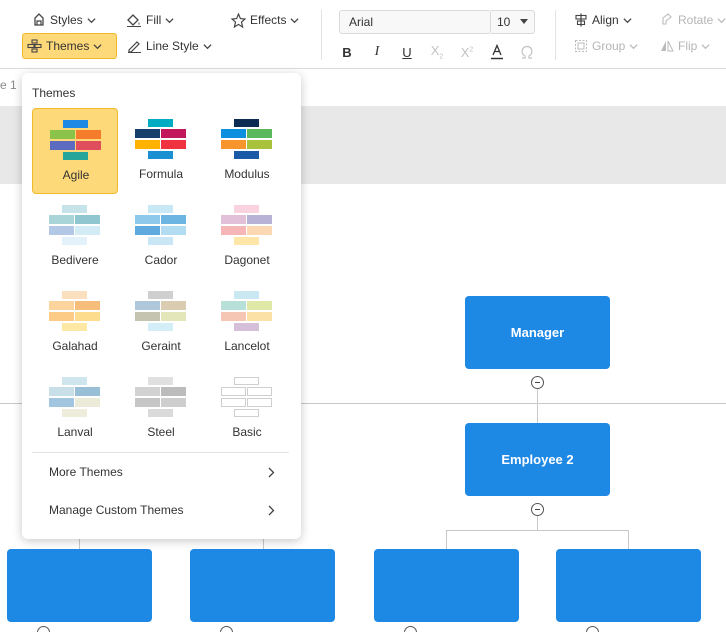 The width and height of the screenshot is (726, 632). I want to click on node-manager: Manager, so click(537, 332).